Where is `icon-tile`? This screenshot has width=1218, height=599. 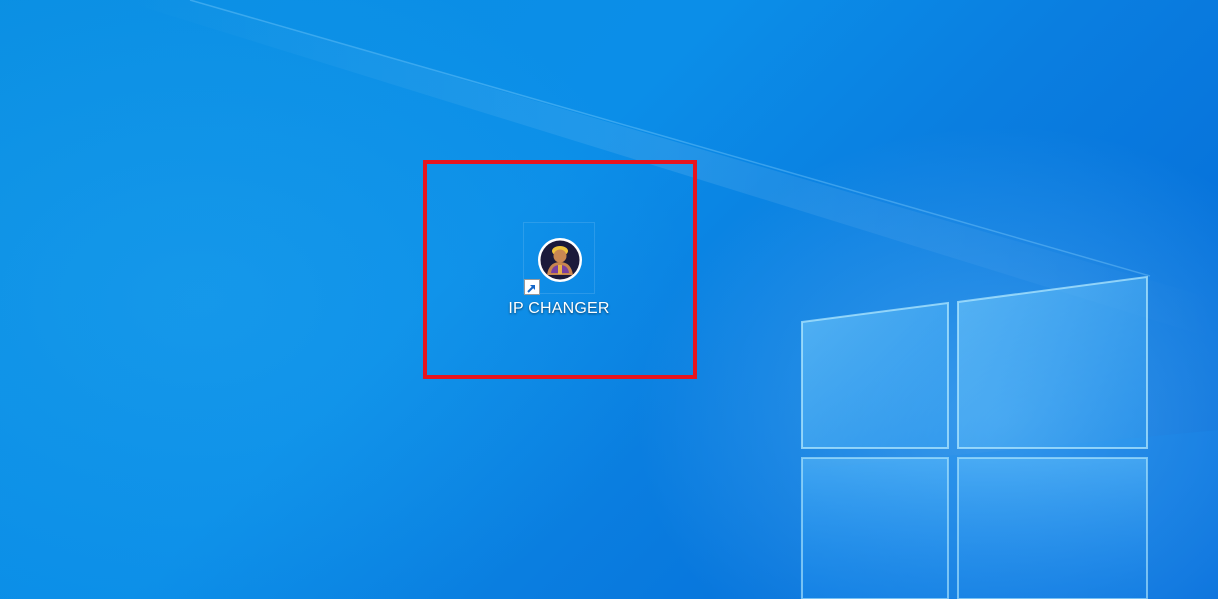
icon-tile is located at coordinates (559, 258).